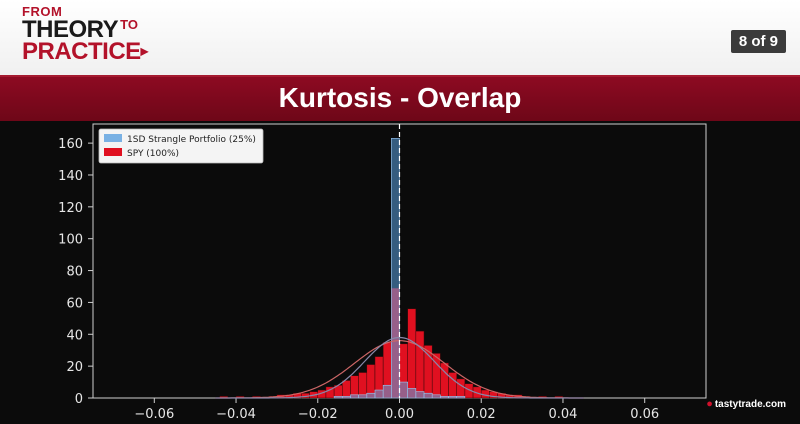  What do you see at coordinates (70, 240) in the screenshot?
I see `y-tick-label: 100` at bounding box center [70, 240].